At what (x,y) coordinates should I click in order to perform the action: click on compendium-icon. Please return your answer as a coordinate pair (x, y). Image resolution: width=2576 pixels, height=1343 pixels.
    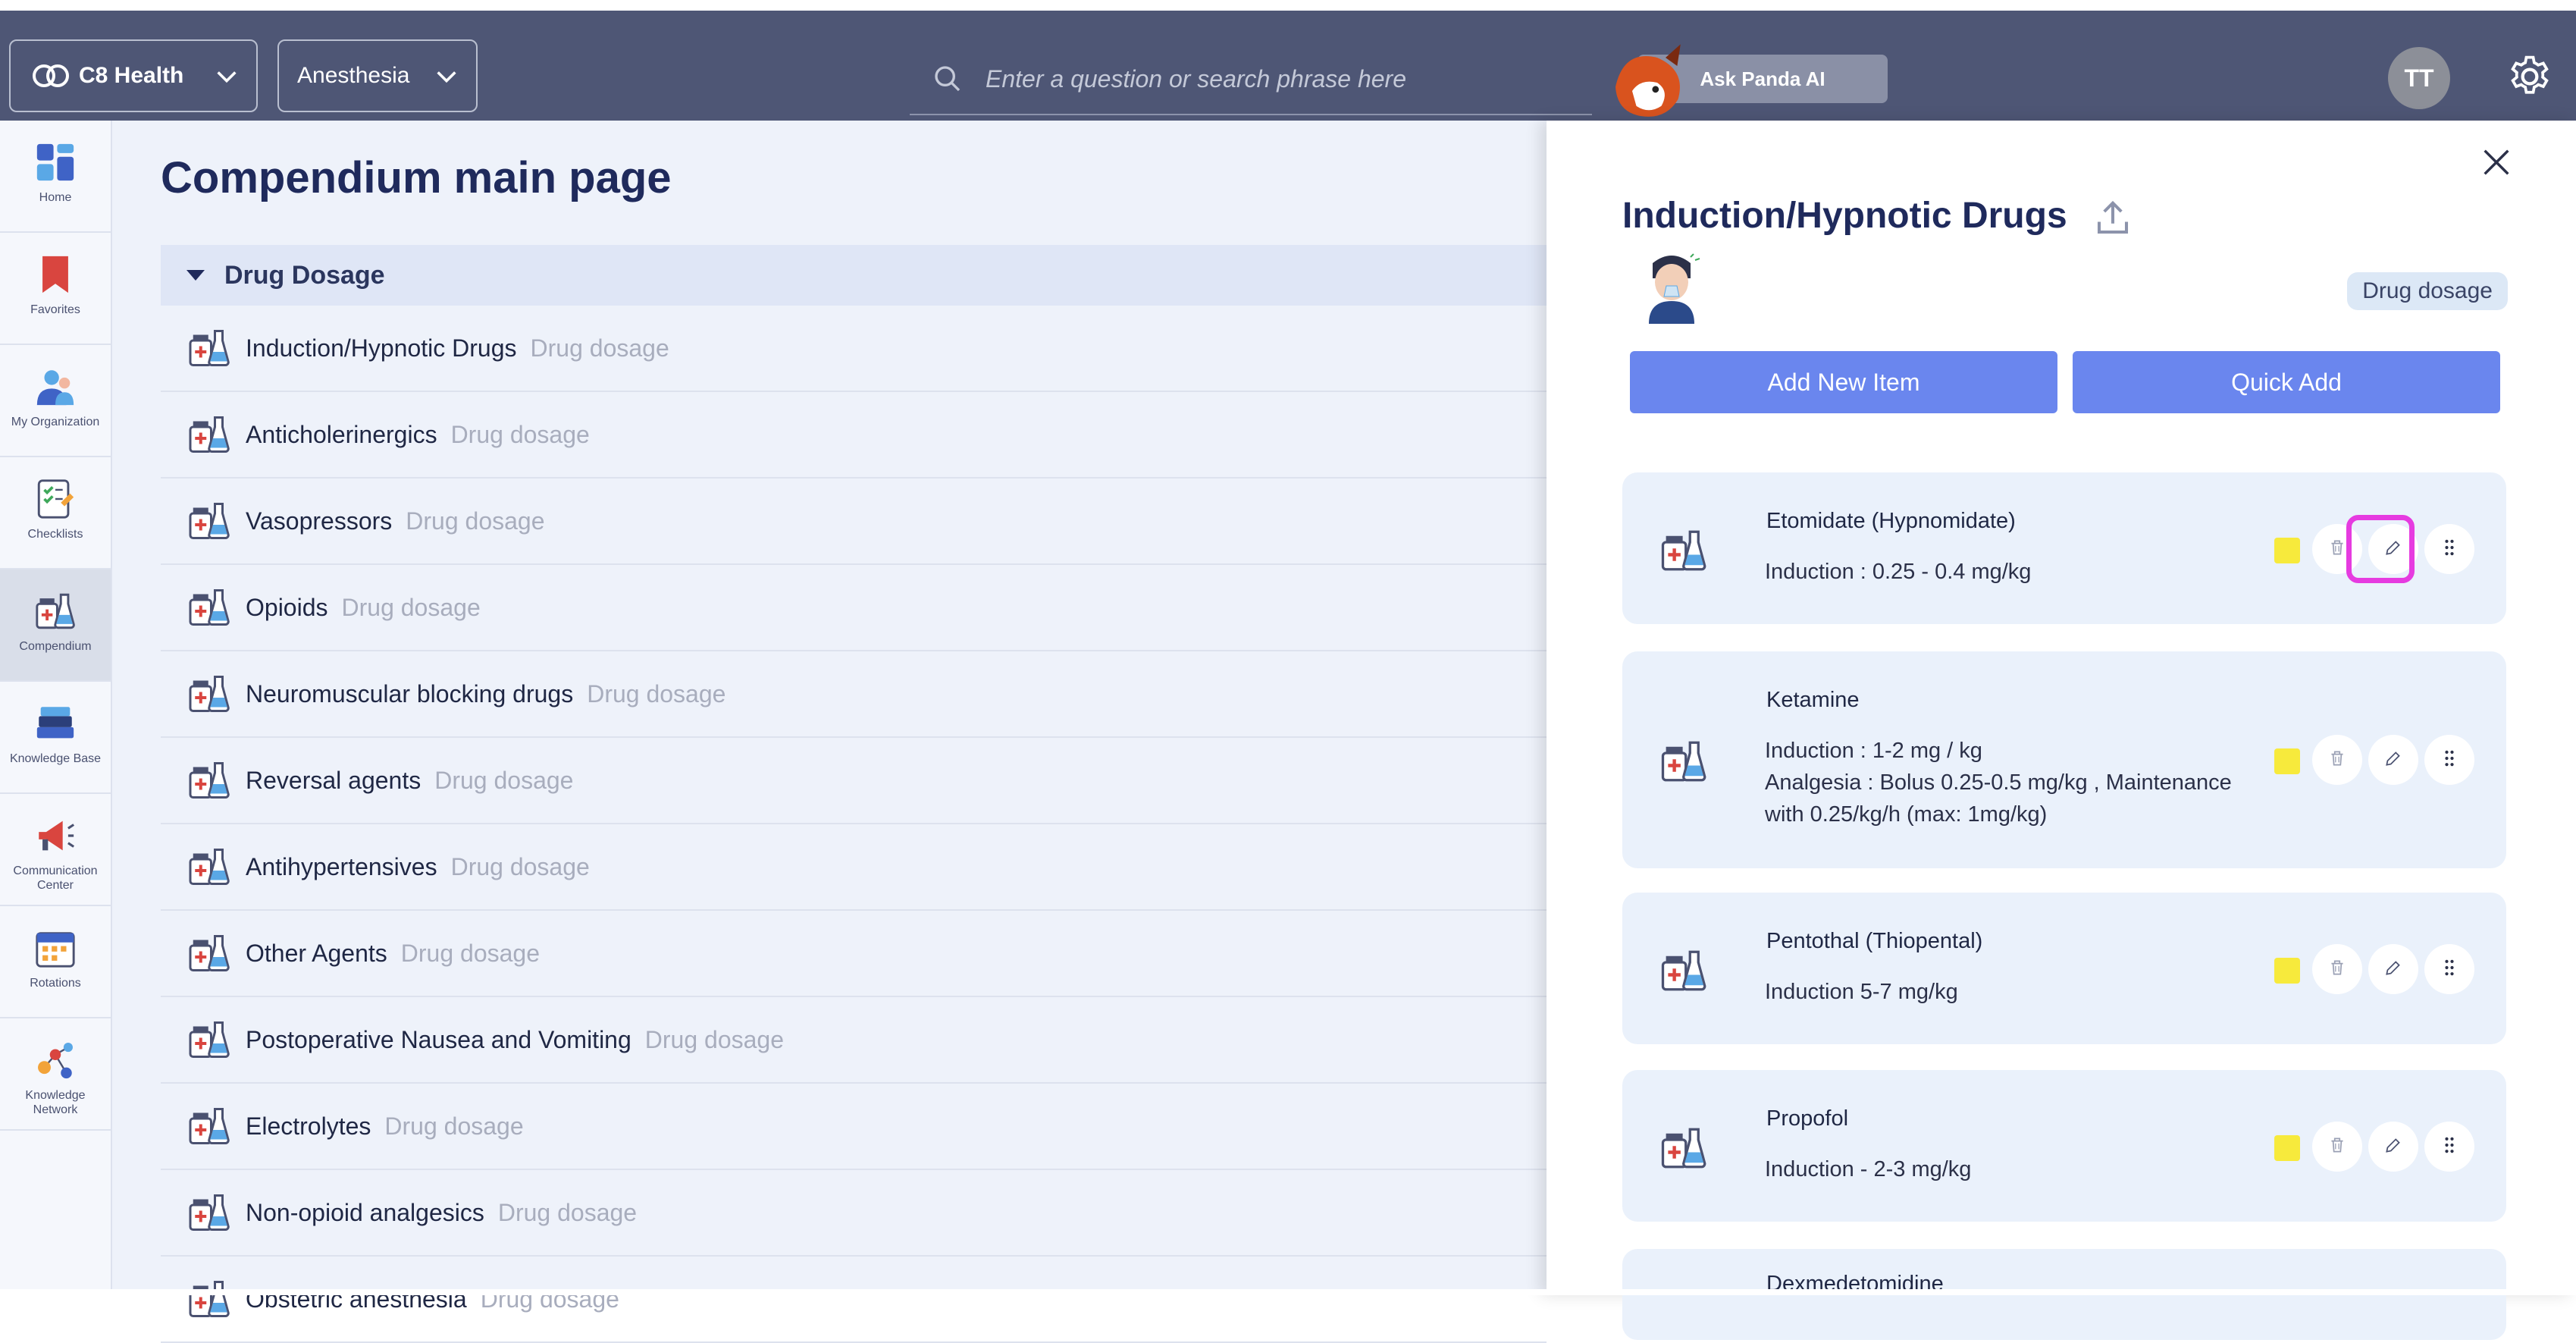
    Looking at the image, I should click on (55, 611).